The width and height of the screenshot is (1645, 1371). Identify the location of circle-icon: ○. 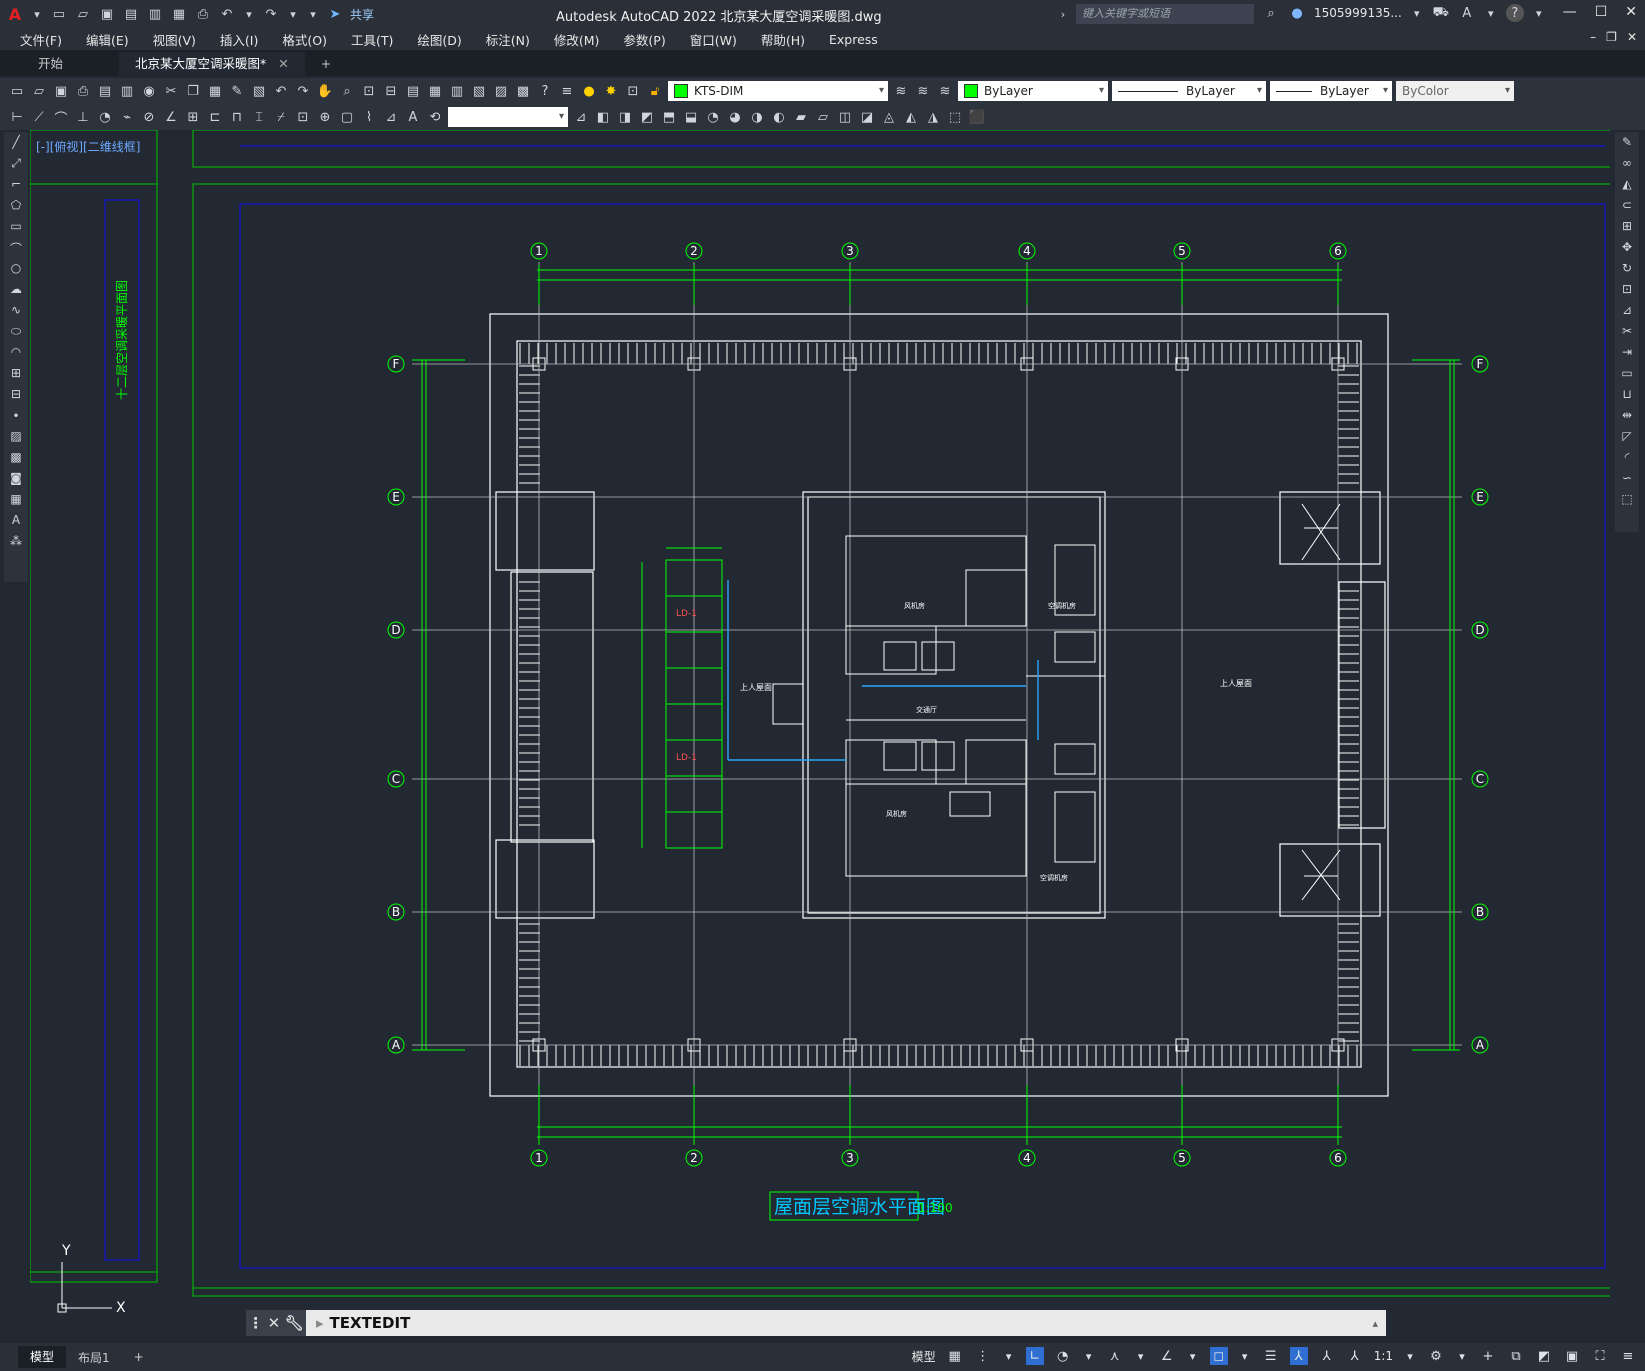
(16, 270).